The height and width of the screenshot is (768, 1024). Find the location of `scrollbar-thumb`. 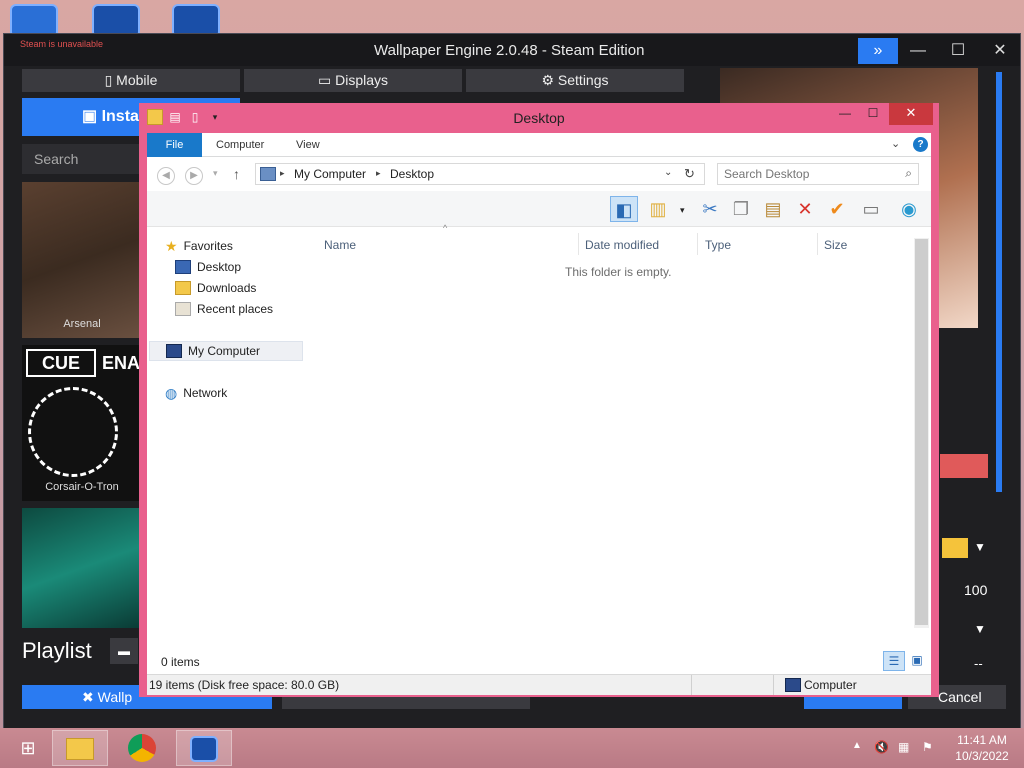

scrollbar-thumb is located at coordinates (921, 432).